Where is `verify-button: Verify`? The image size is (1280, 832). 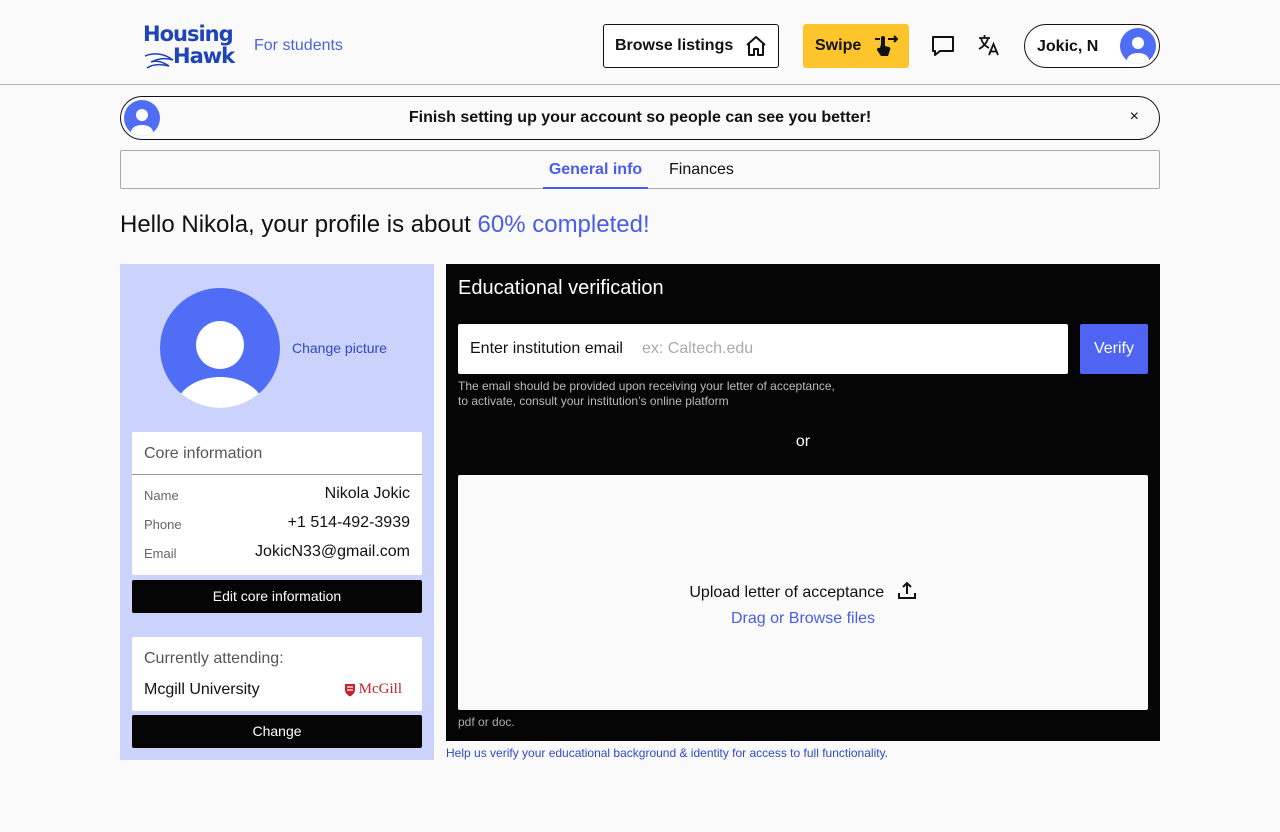
verify-button: Verify is located at coordinates (1114, 349).